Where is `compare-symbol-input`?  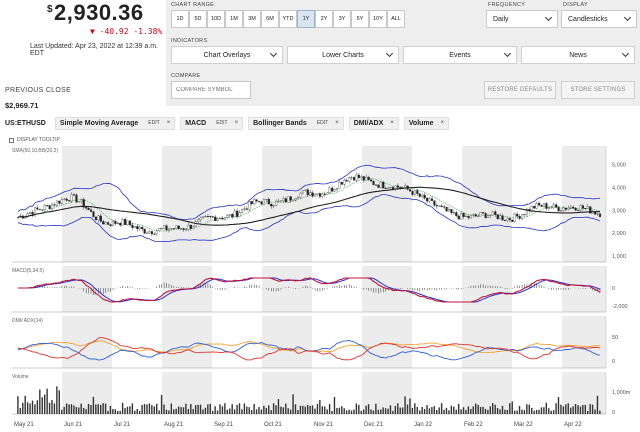
compare-symbol-input is located at coordinates (211, 90).